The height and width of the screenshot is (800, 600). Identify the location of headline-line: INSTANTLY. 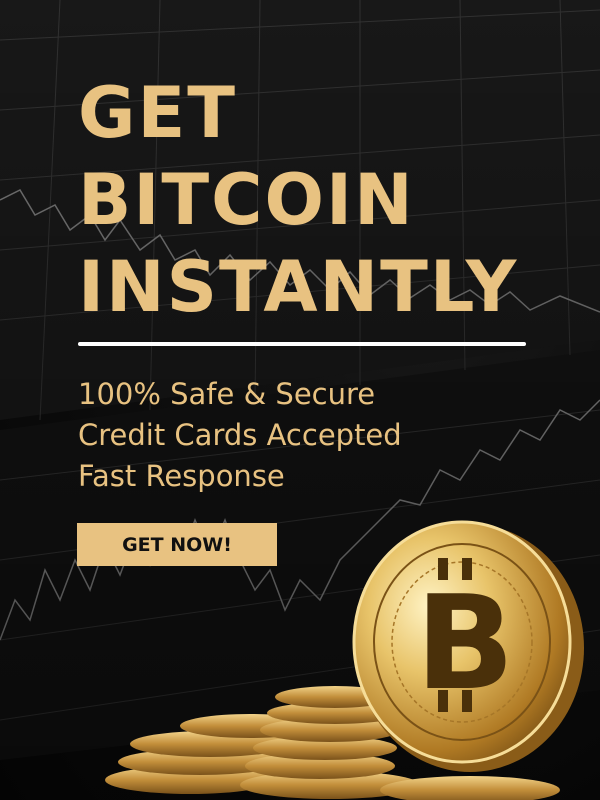
(298, 287).